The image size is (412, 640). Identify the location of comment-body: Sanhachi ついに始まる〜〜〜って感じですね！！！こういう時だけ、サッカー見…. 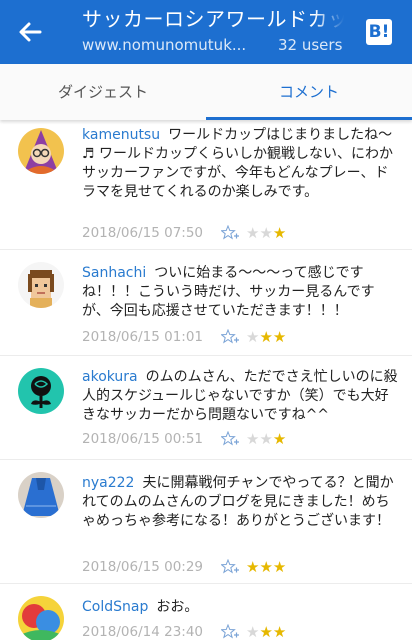
(241, 292).